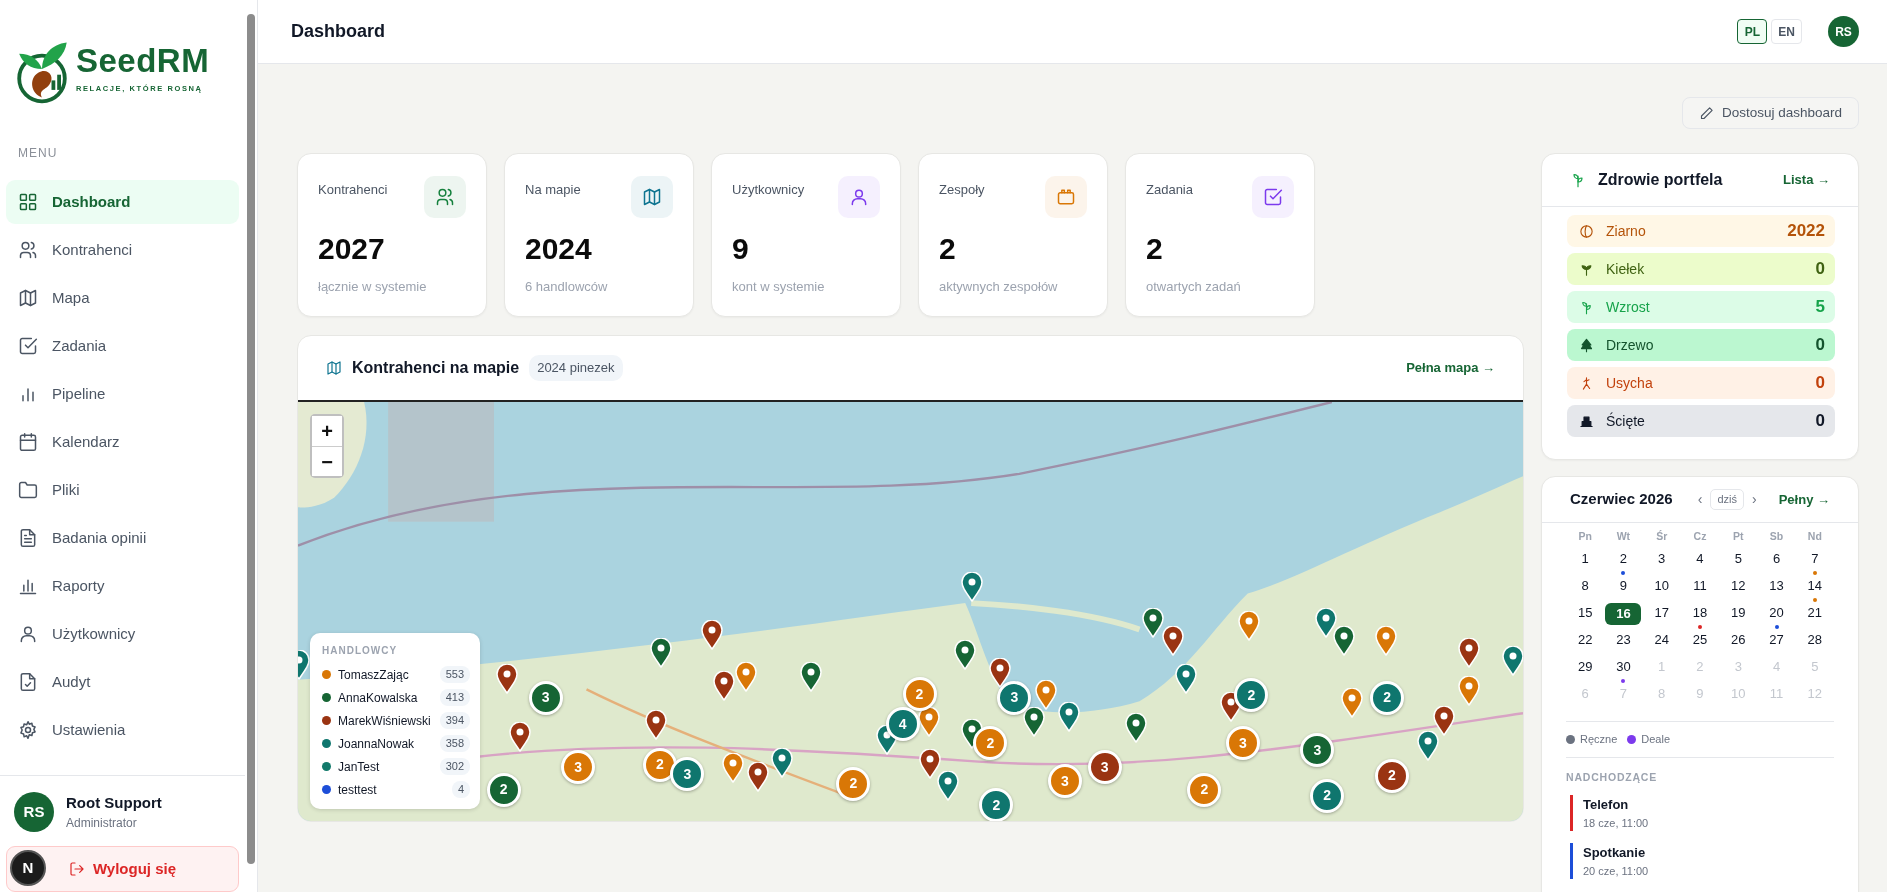 This screenshot has height=892, width=1887. Describe the element at coordinates (1776, 559) in the screenshot. I see `calendar-day: 6` at that location.